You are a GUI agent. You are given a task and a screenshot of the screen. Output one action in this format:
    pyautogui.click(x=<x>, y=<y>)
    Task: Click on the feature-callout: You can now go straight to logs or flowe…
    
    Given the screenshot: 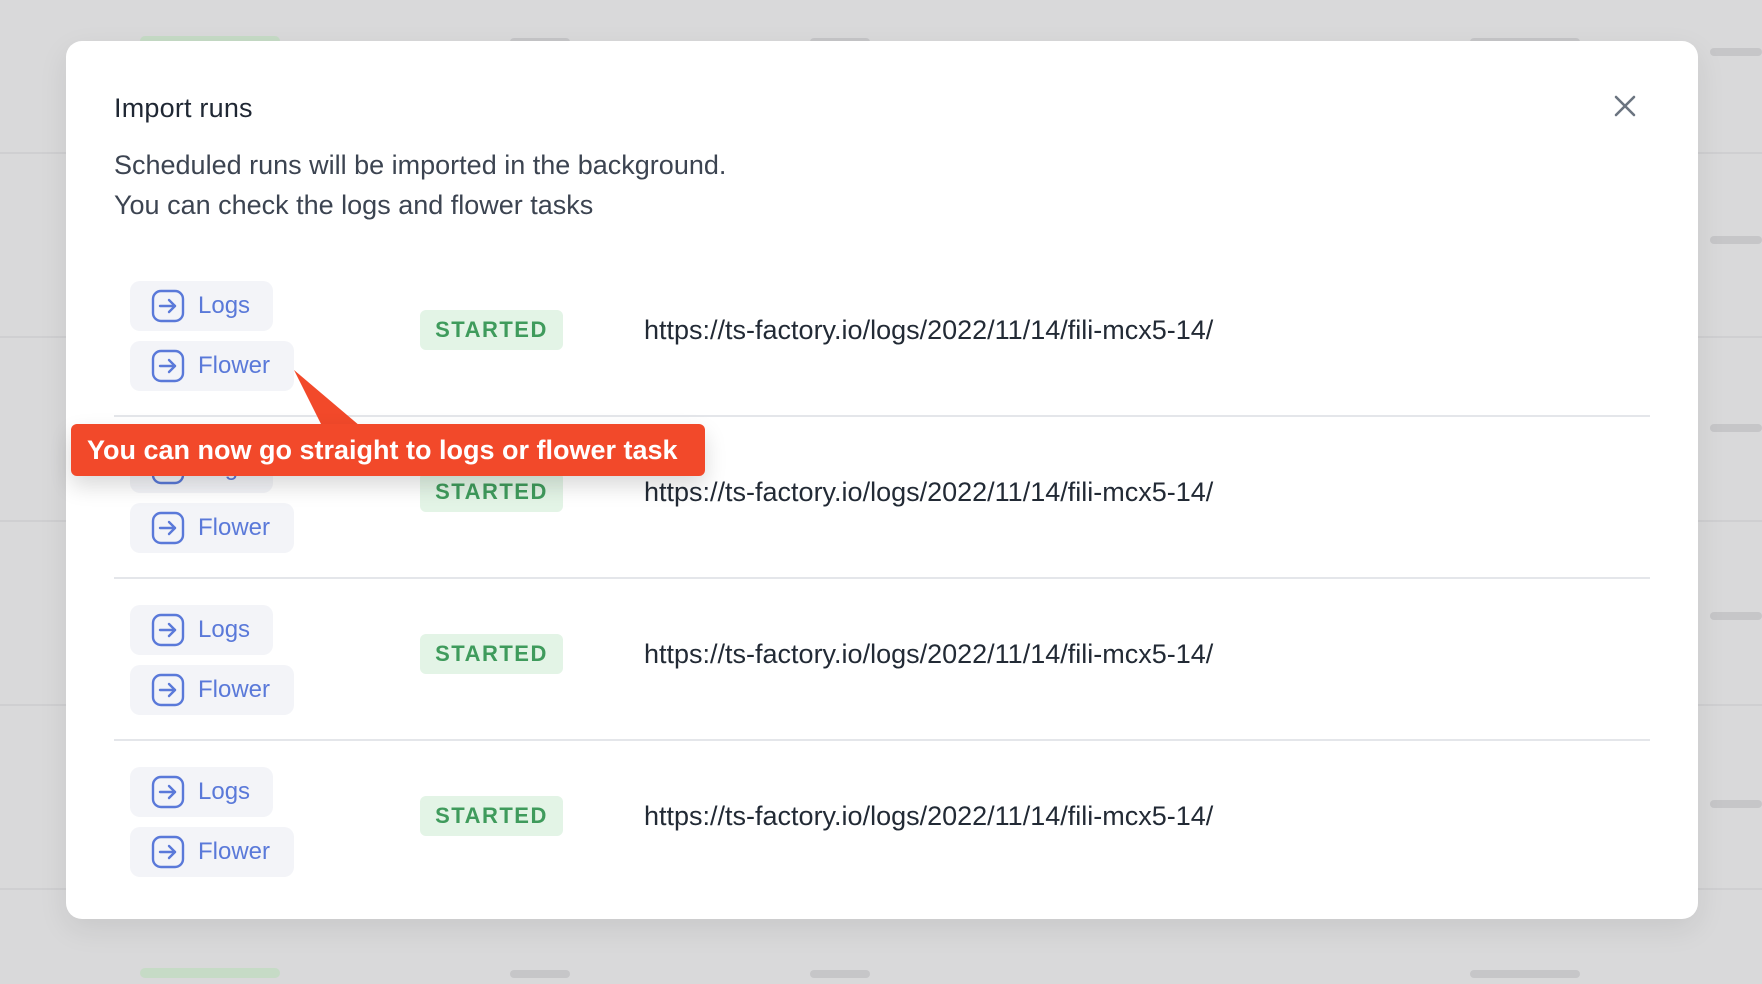 What is the action you would take?
    pyautogui.click(x=388, y=450)
    